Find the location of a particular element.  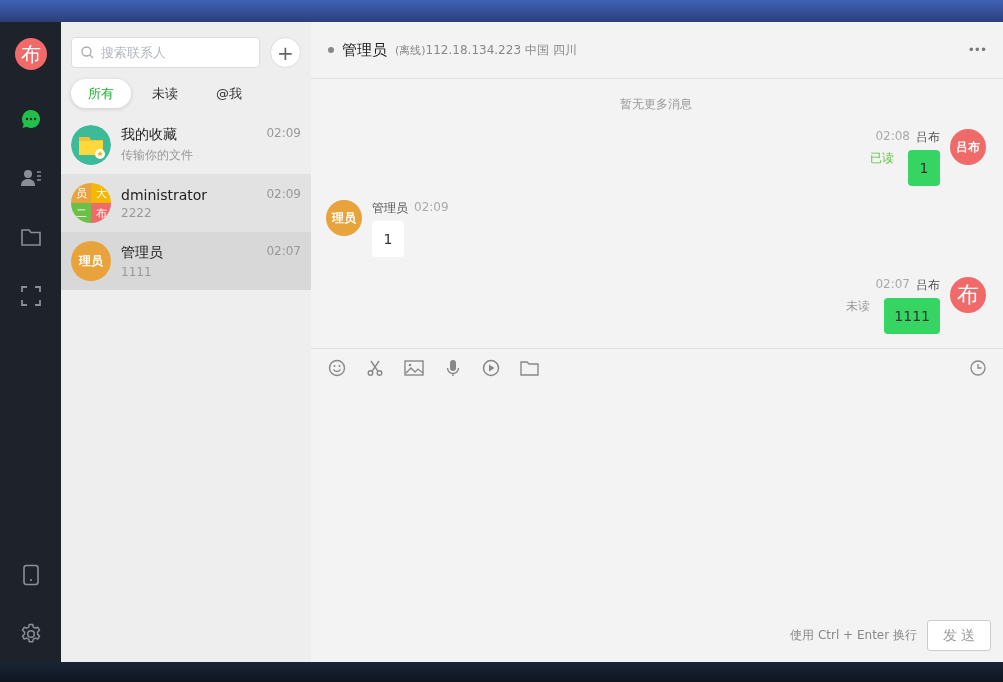

emoji-button is located at coordinates (337, 367).